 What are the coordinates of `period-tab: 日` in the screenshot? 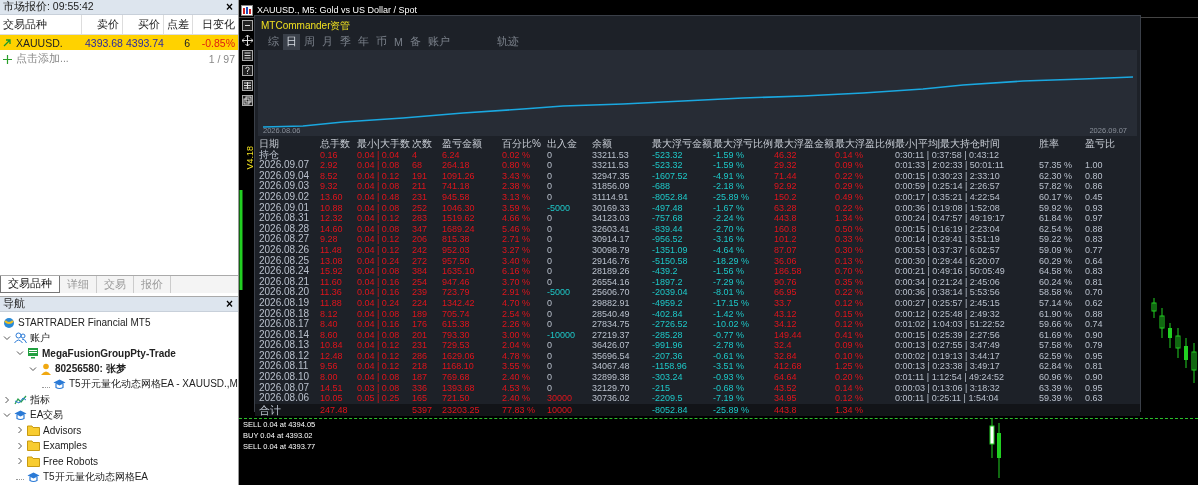 It's located at (291, 42).